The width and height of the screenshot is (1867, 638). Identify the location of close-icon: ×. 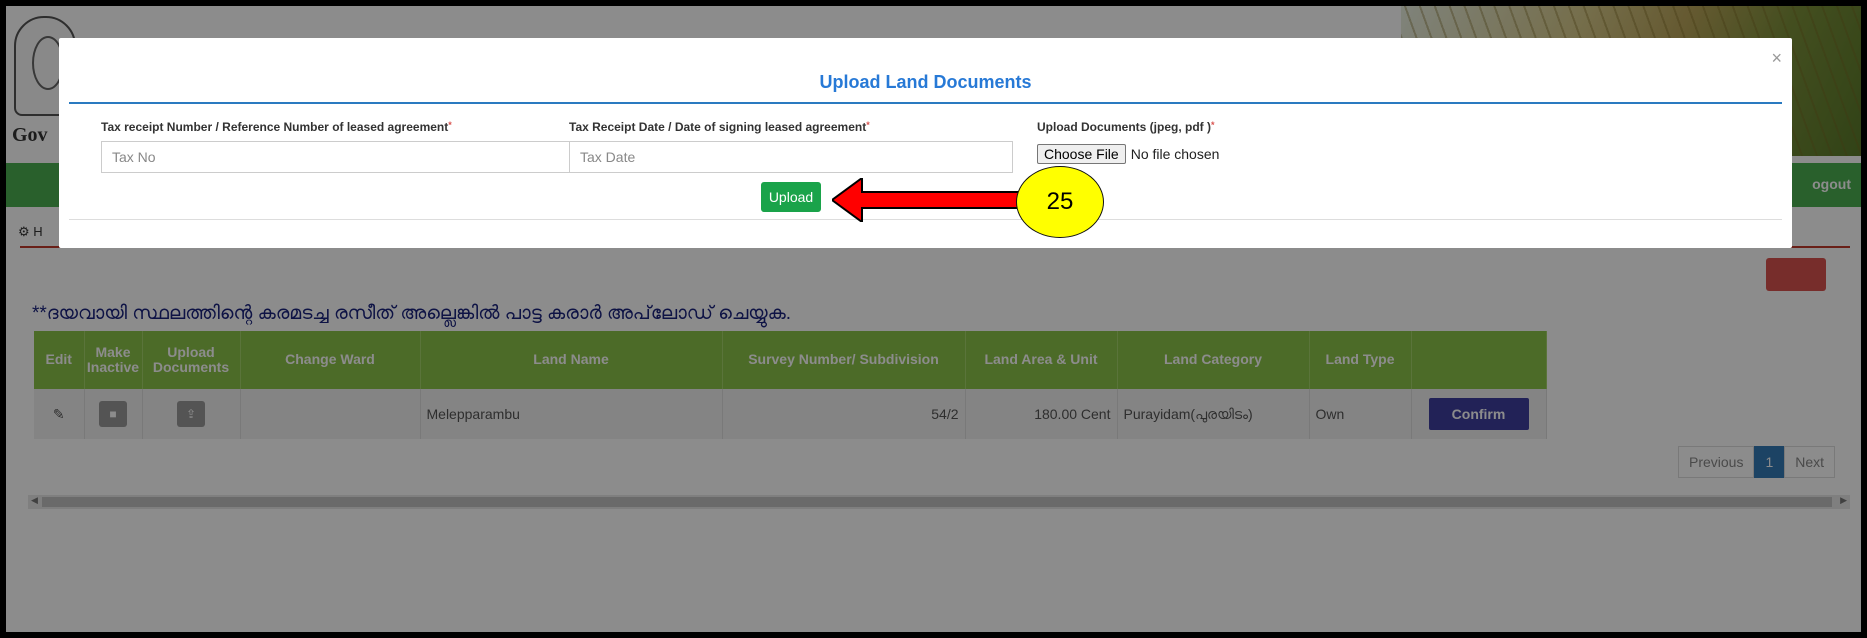
(1776, 58).